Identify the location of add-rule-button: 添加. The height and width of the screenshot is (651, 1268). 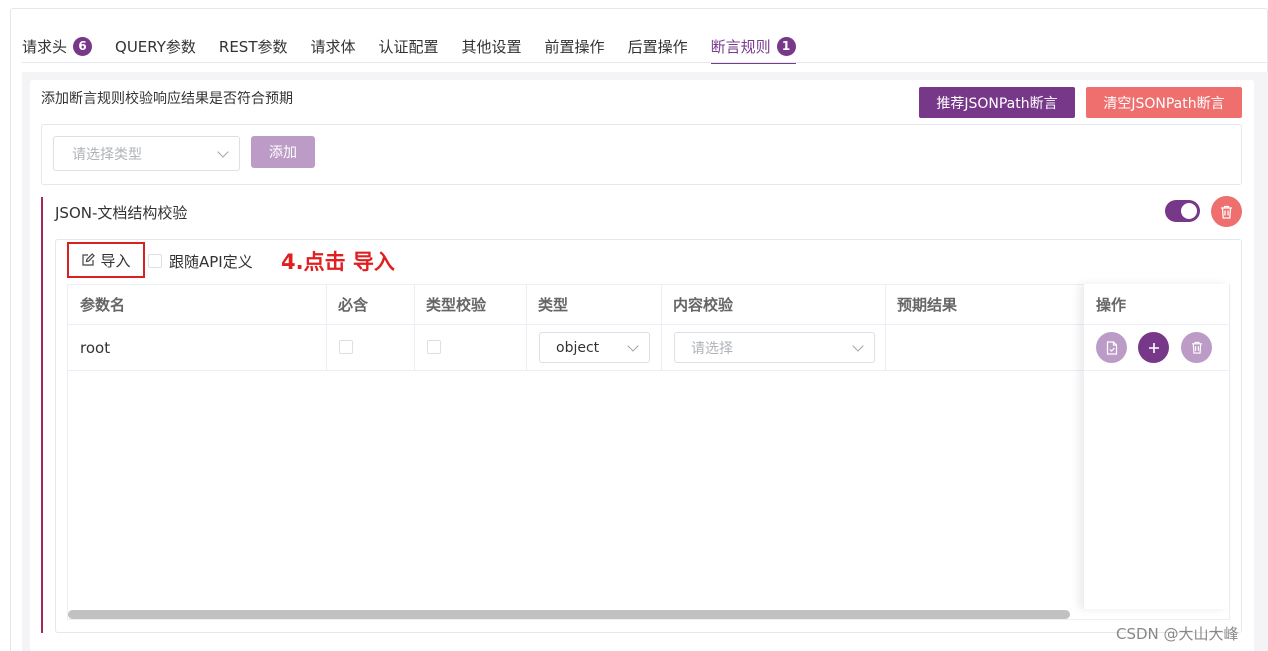
(283, 152).